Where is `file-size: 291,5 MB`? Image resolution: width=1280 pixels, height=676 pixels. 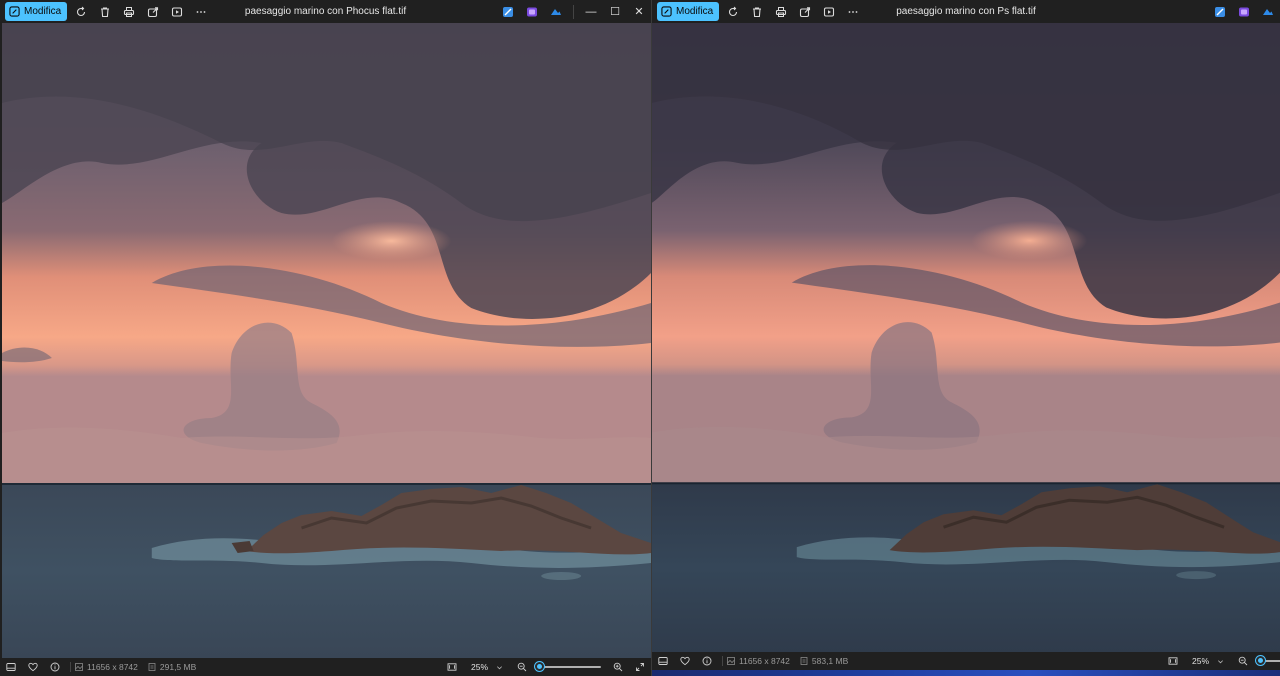 file-size: 291,5 MB is located at coordinates (172, 667).